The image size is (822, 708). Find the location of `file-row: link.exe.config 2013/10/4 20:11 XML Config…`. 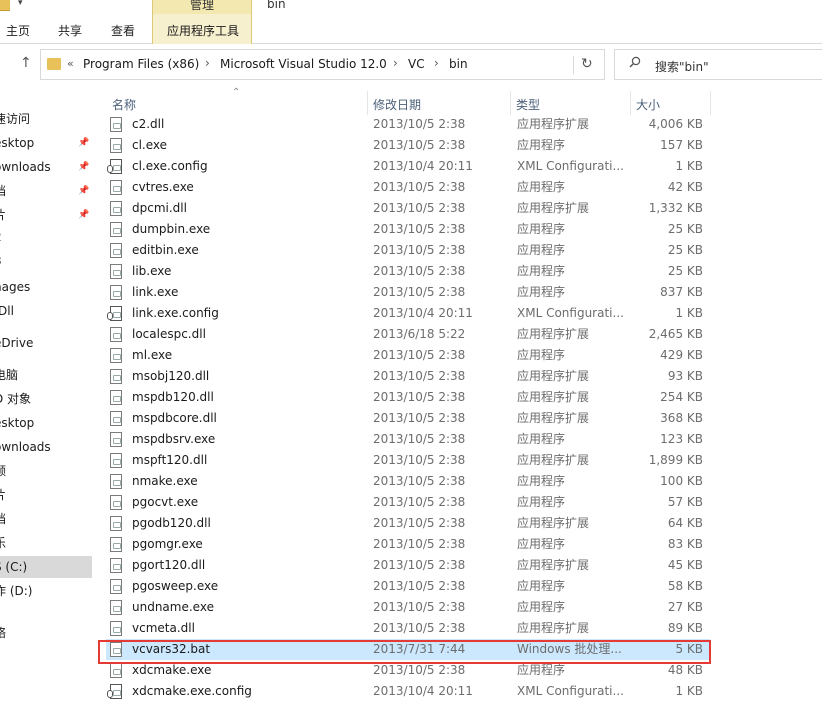

file-row: link.exe.config 2013/10/4 20:11 XML Config… is located at coordinates (408, 313).